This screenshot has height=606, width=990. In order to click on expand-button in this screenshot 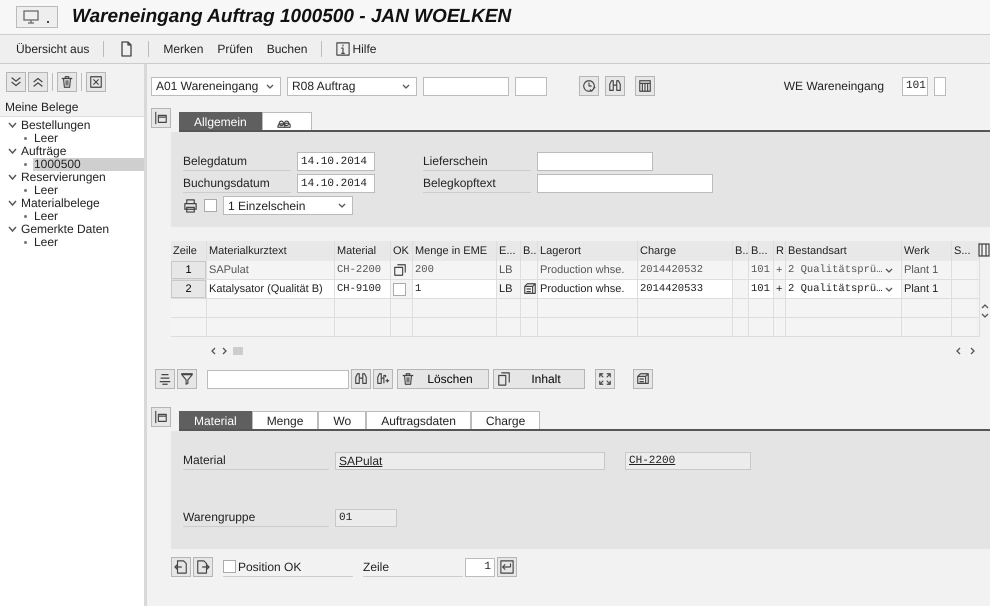, I will do `click(605, 379)`.